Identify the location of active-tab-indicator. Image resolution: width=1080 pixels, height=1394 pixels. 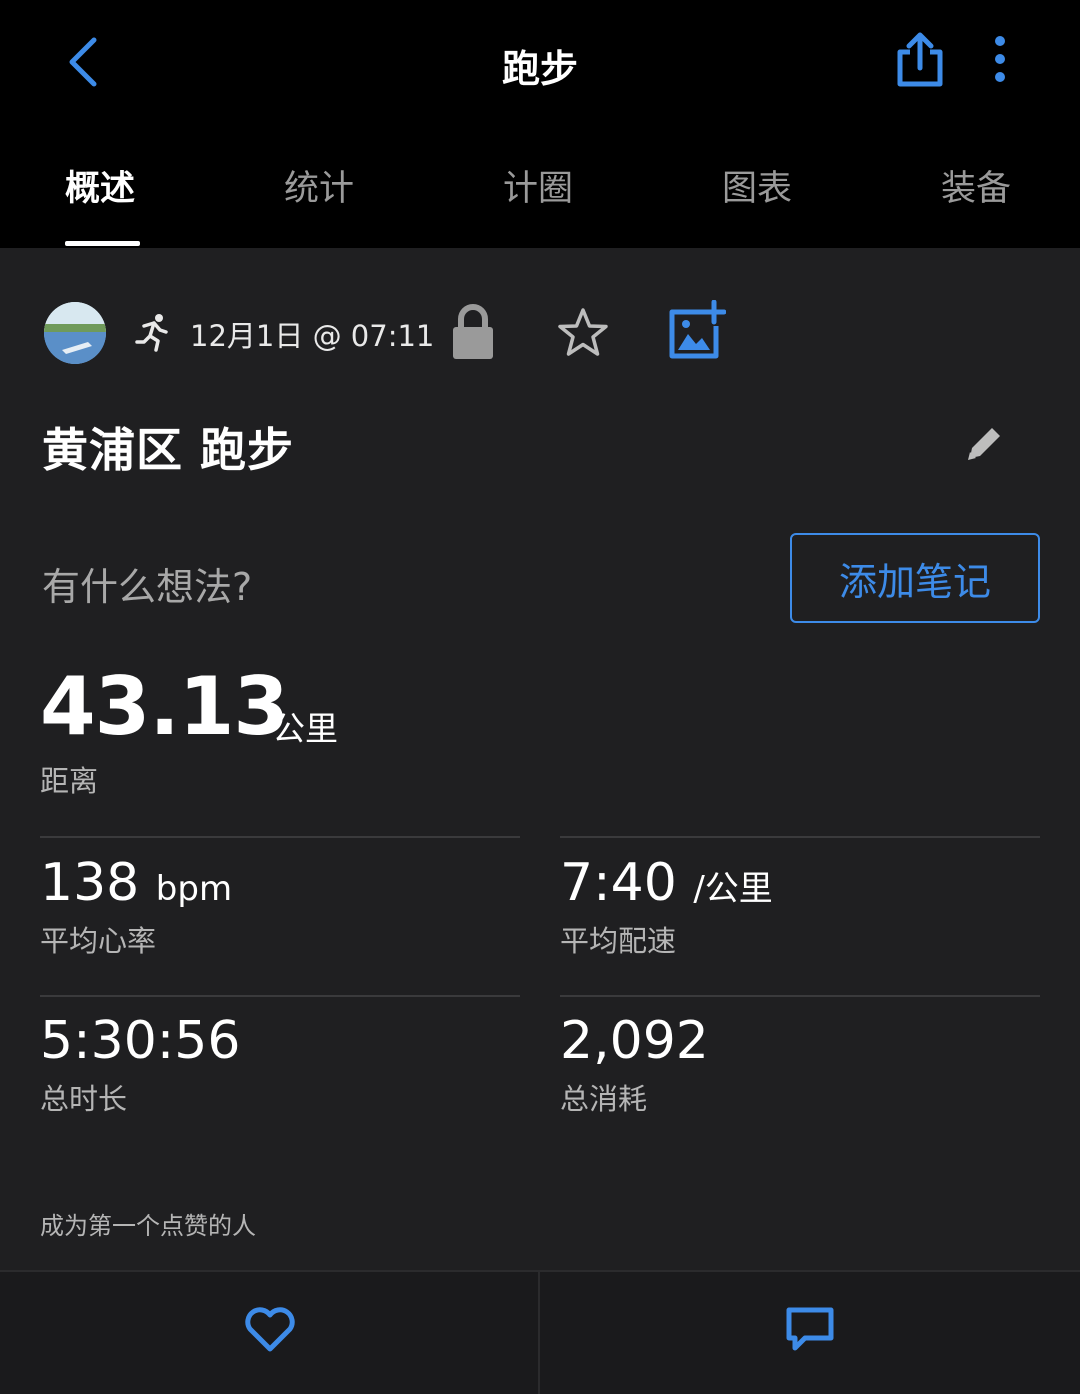
(102, 243).